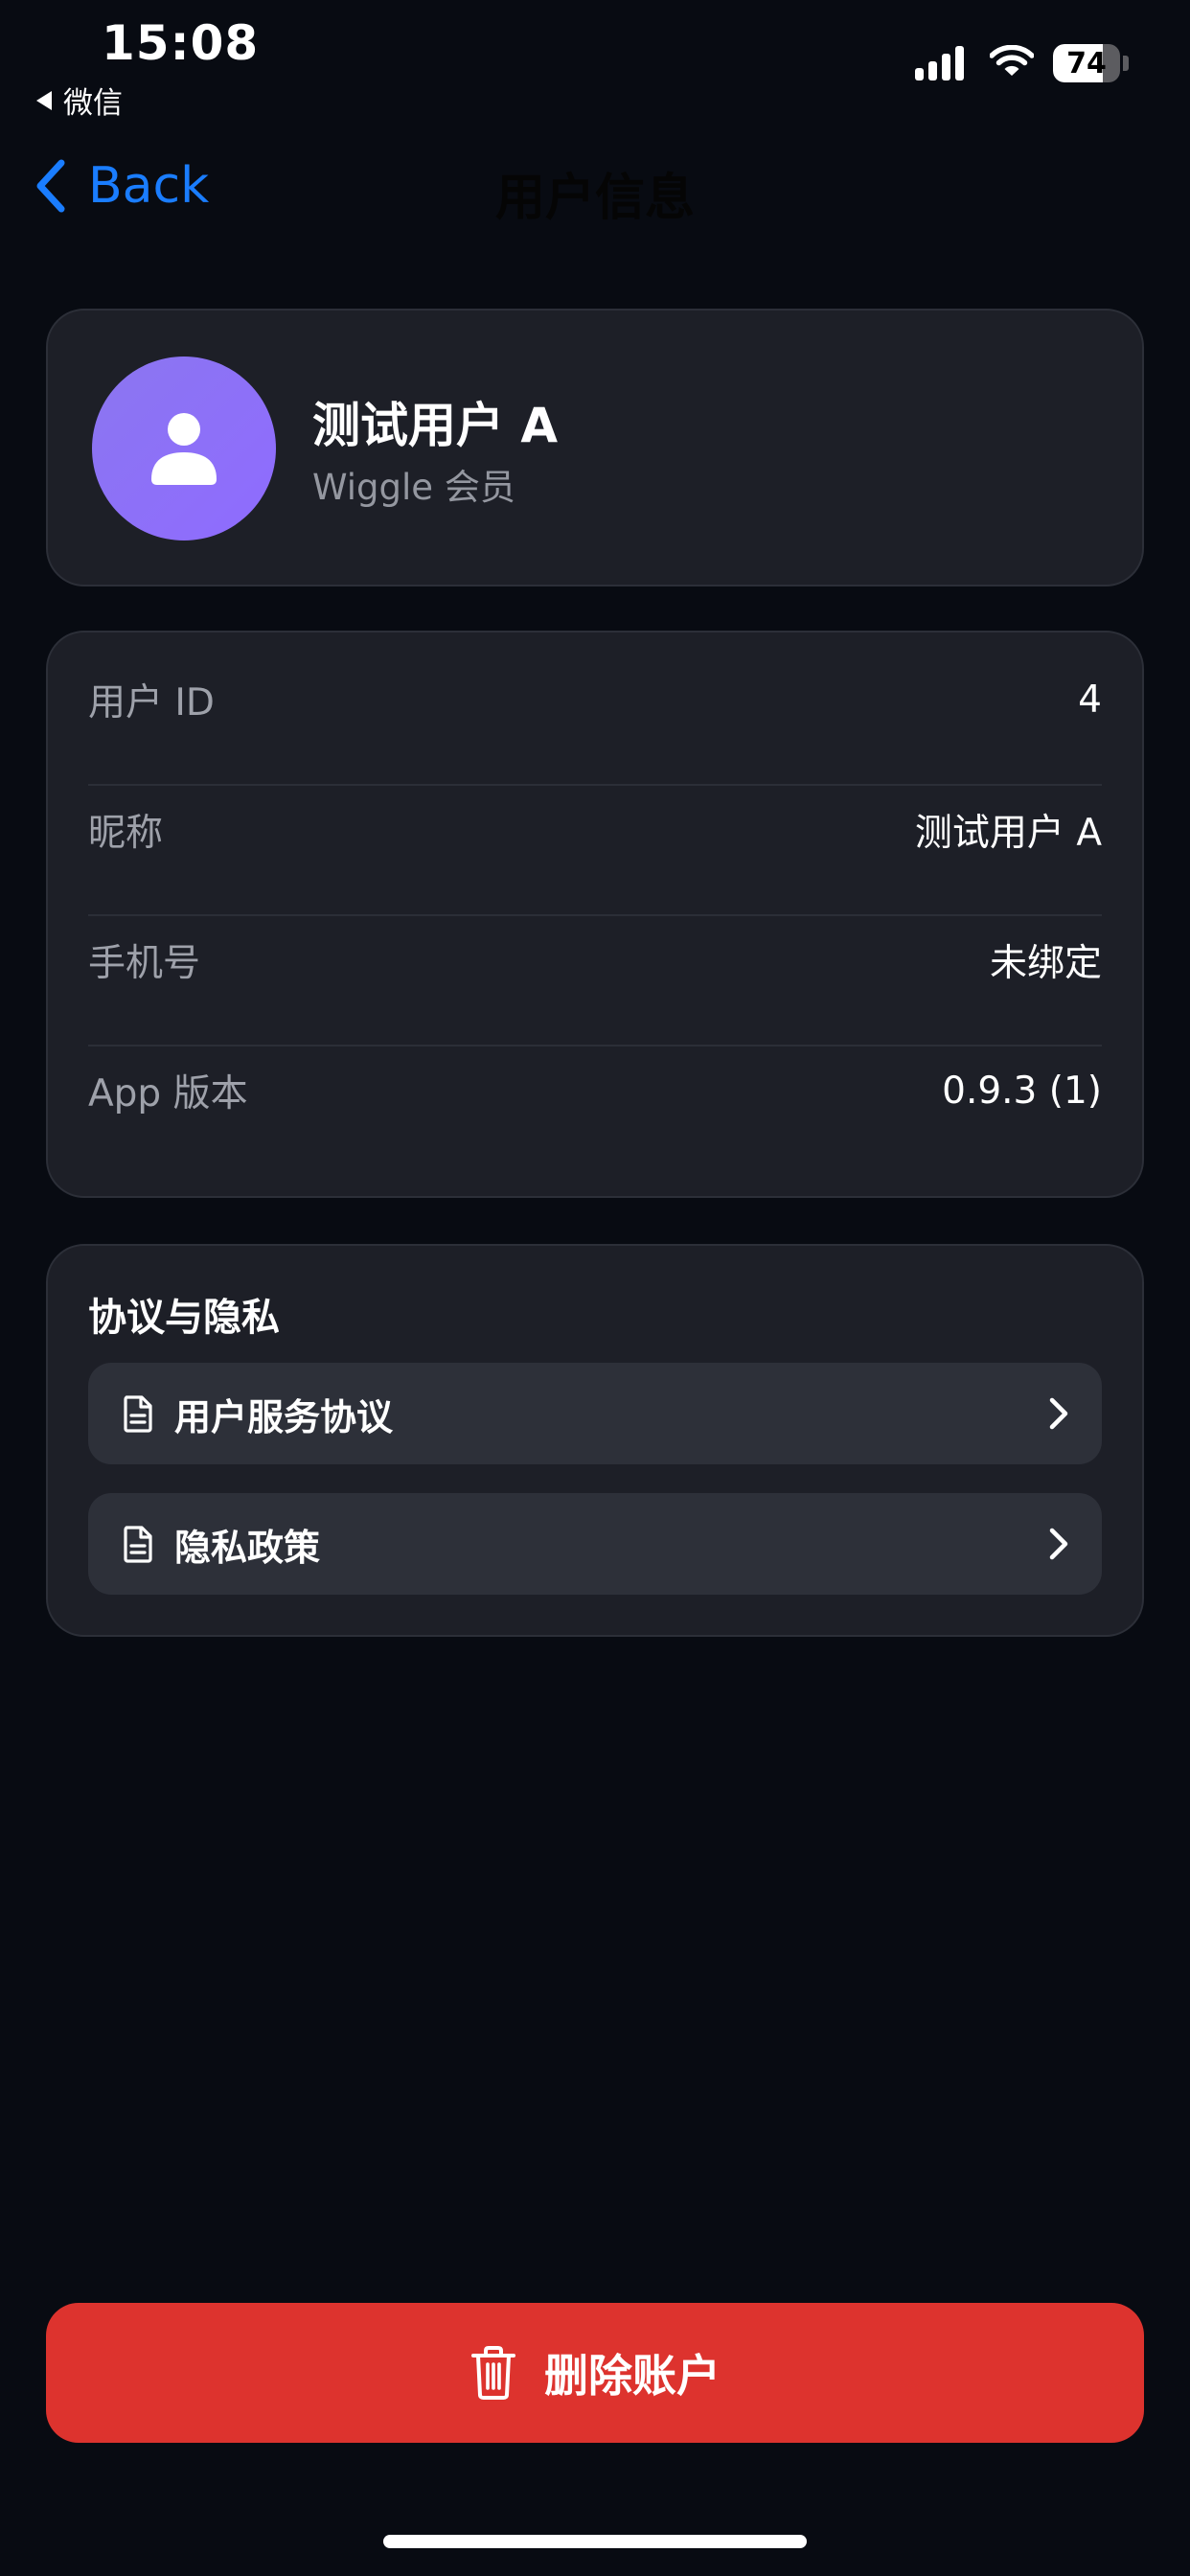 The image size is (1190, 2576). I want to click on back-button: Back, so click(122, 186).